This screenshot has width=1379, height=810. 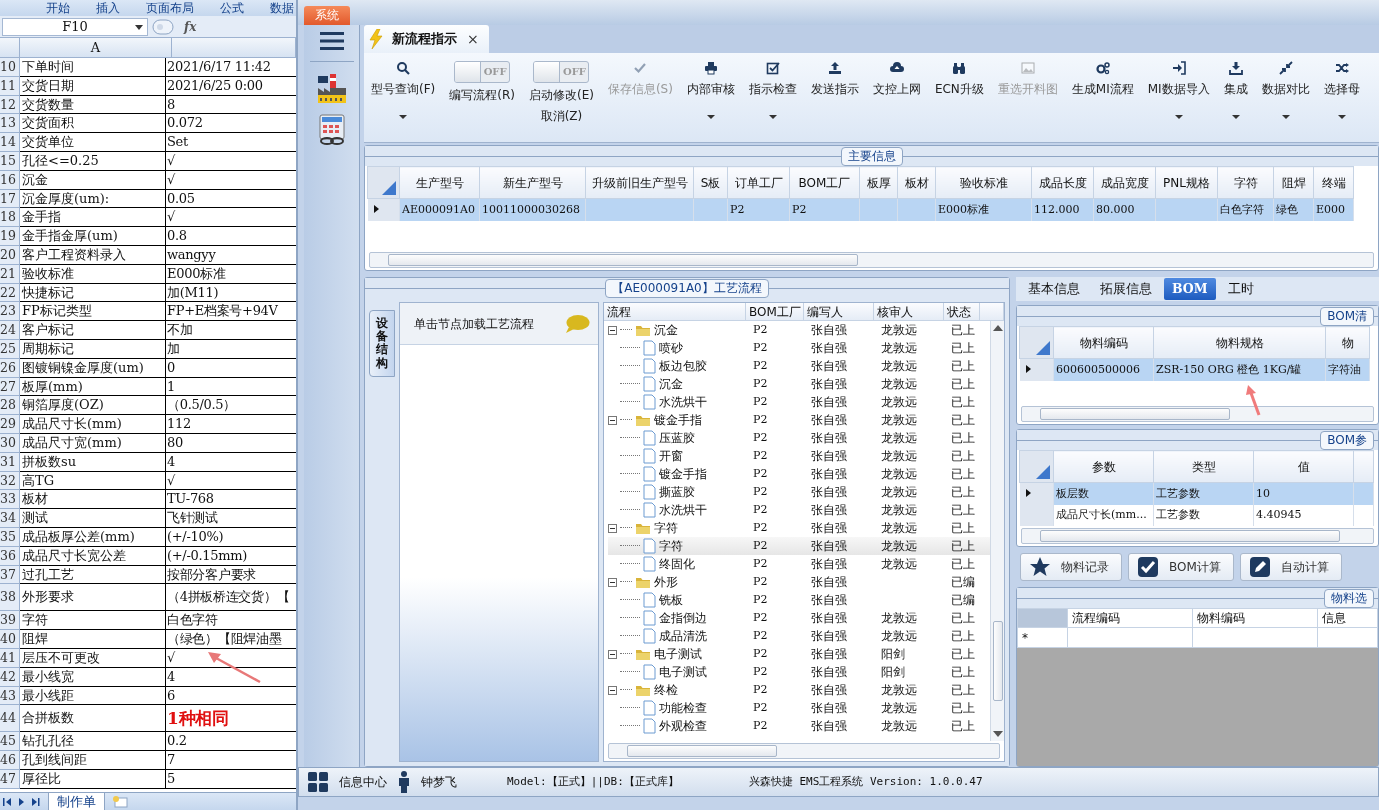 What do you see at coordinates (1102, 79) in the screenshot?
I see `toolbar-button: 生成MI流程` at bounding box center [1102, 79].